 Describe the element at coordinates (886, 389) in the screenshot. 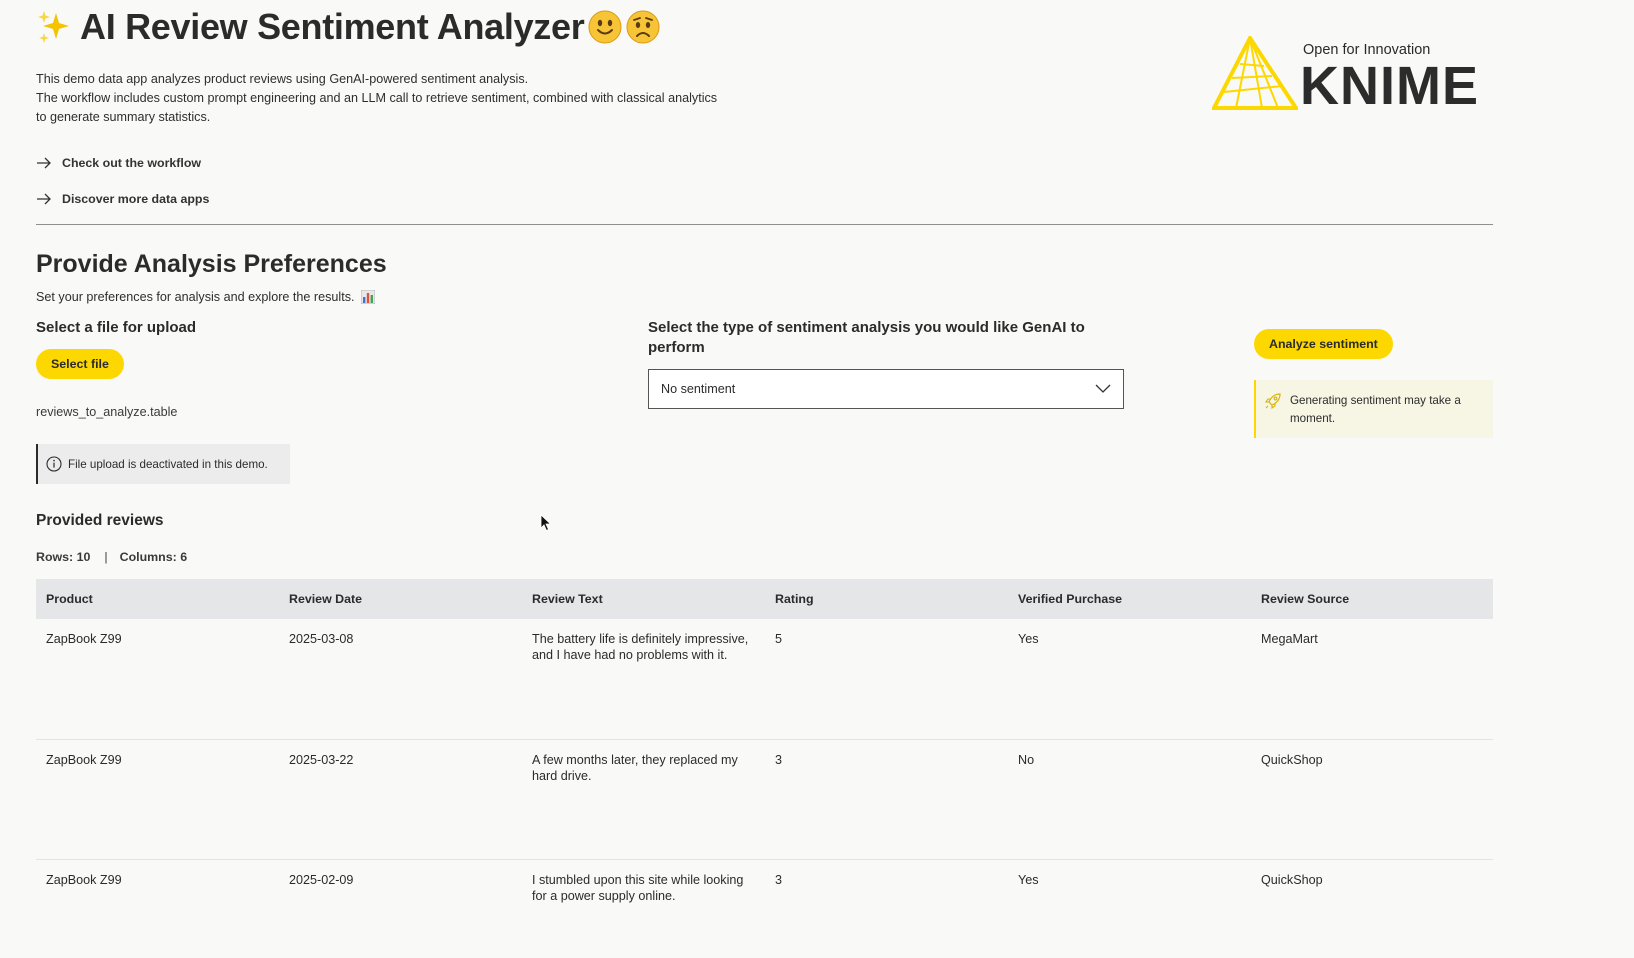

I see `sentiment-type-select: No sentiment` at that location.